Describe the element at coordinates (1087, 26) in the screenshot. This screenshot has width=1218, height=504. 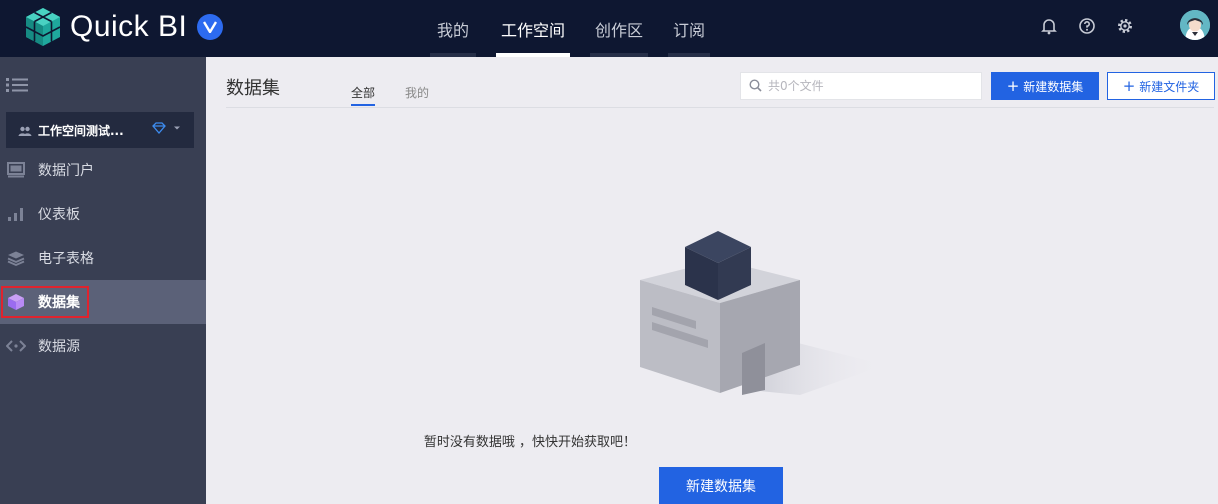
I see `help-icon` at that location.